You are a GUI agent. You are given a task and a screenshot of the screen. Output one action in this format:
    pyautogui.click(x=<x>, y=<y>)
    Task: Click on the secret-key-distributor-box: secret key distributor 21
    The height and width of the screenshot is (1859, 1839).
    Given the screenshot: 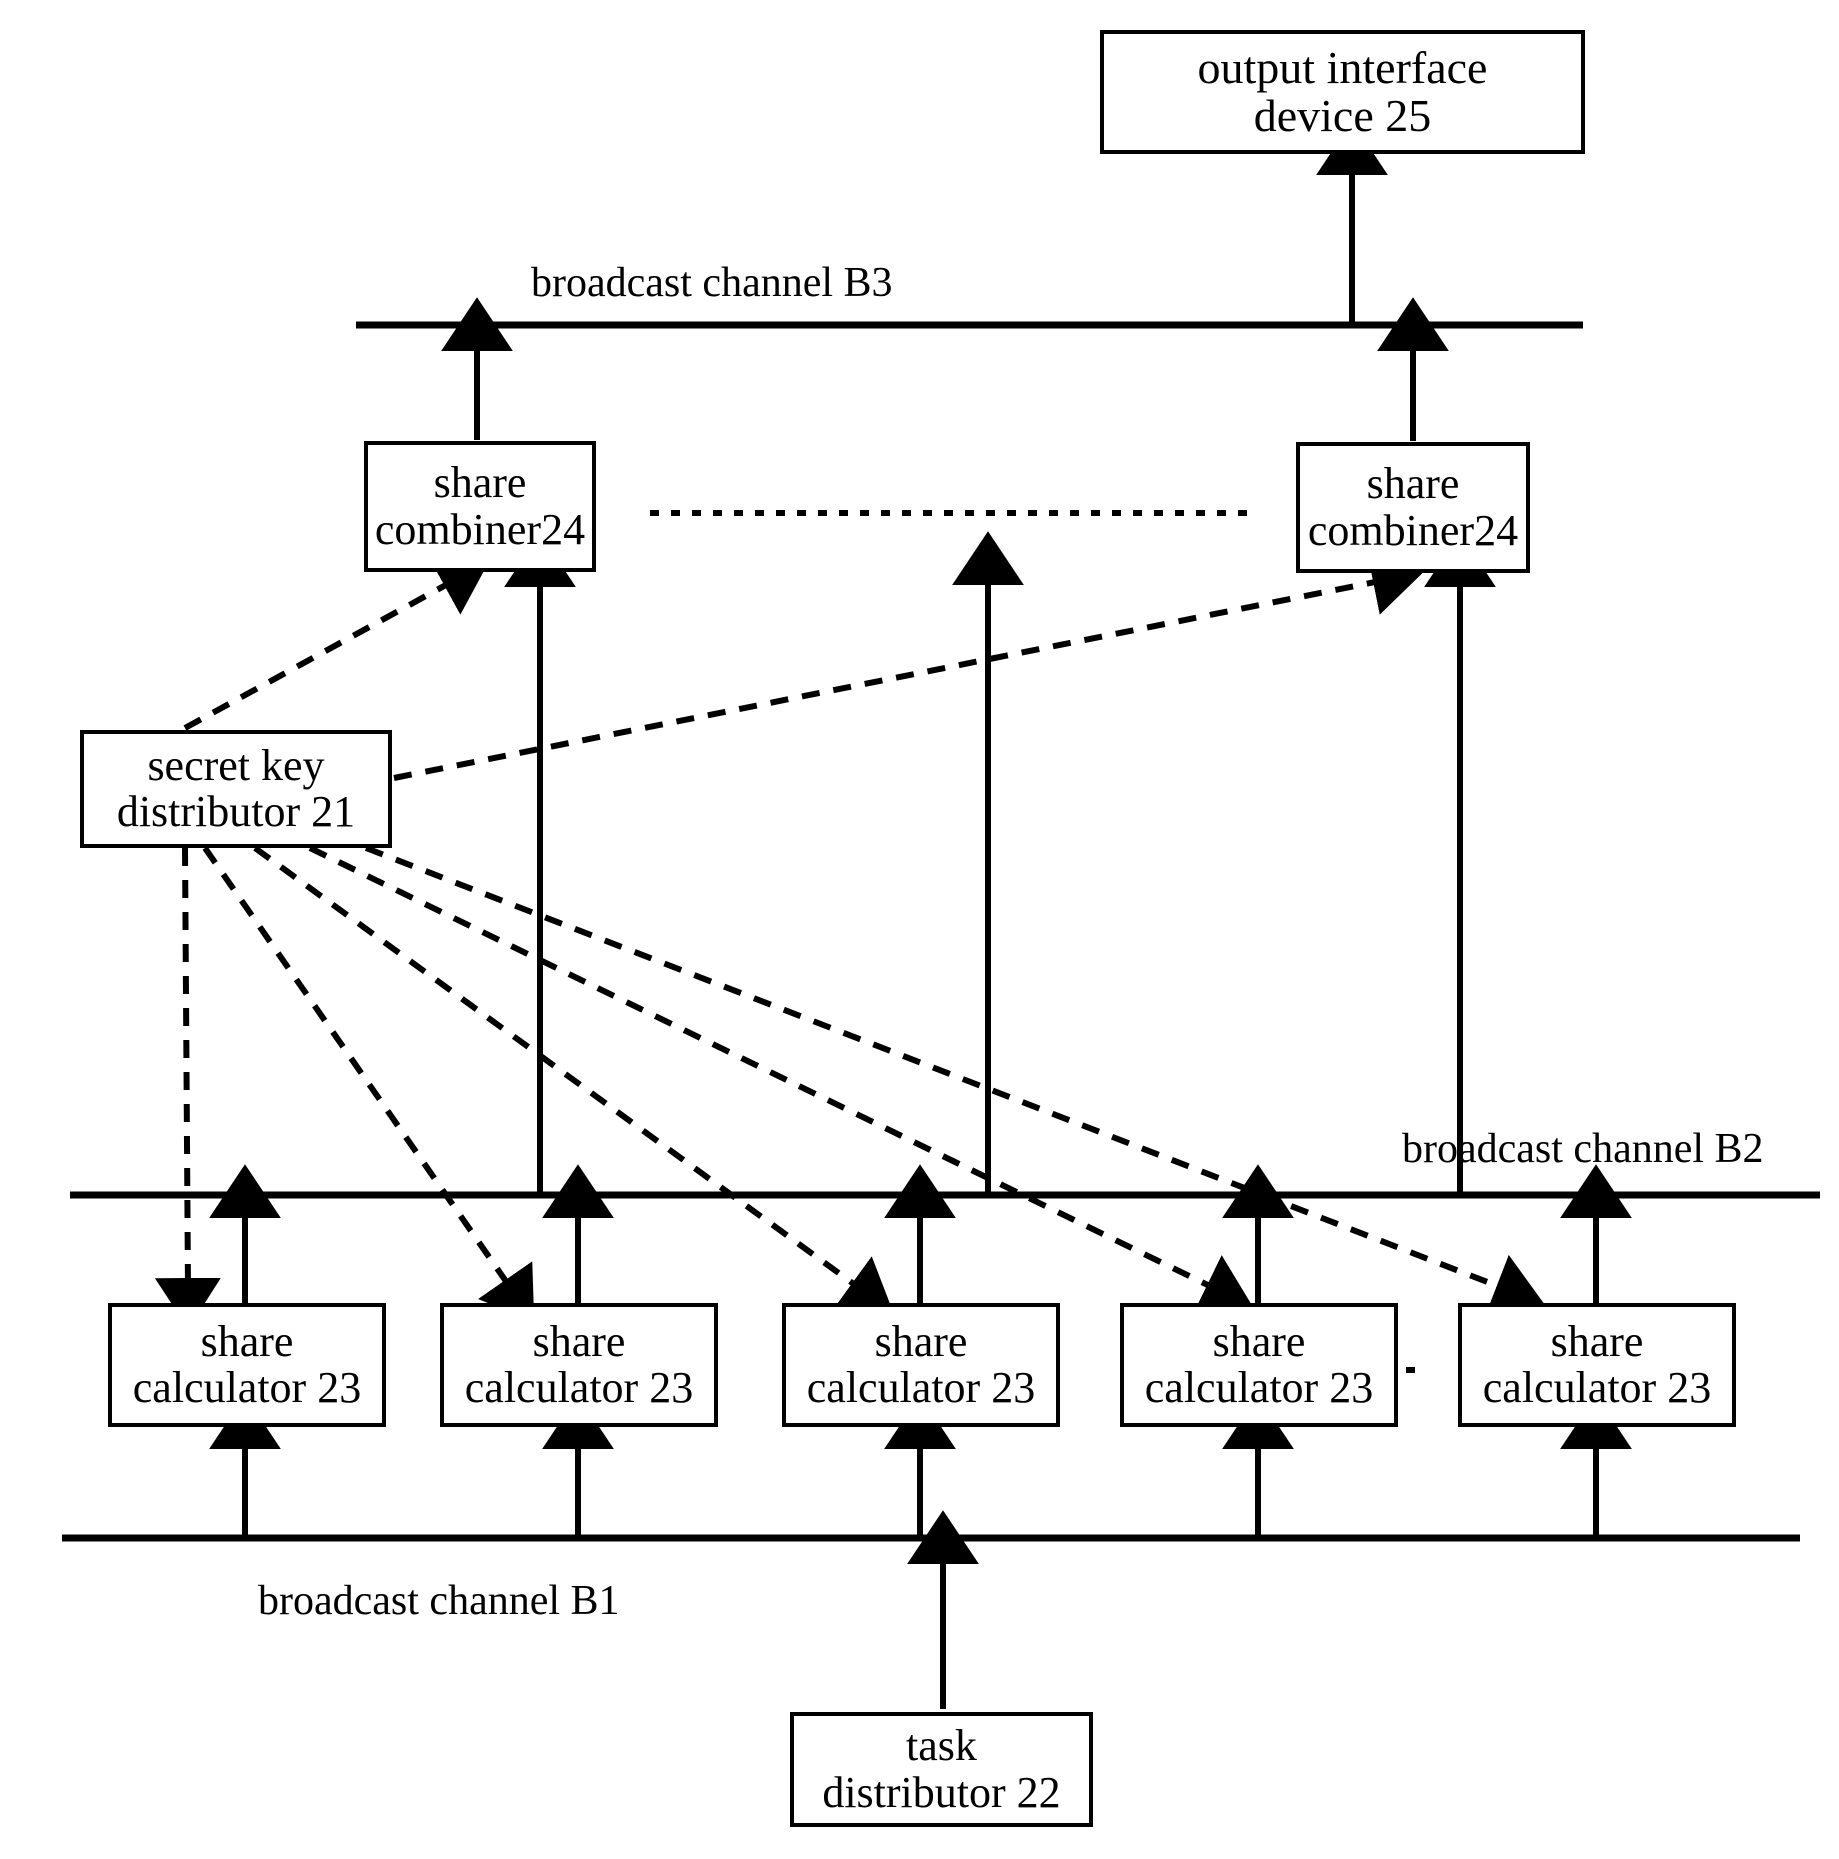 What is the action you would take?
    pyautogui.click(x=236, y=789)
    